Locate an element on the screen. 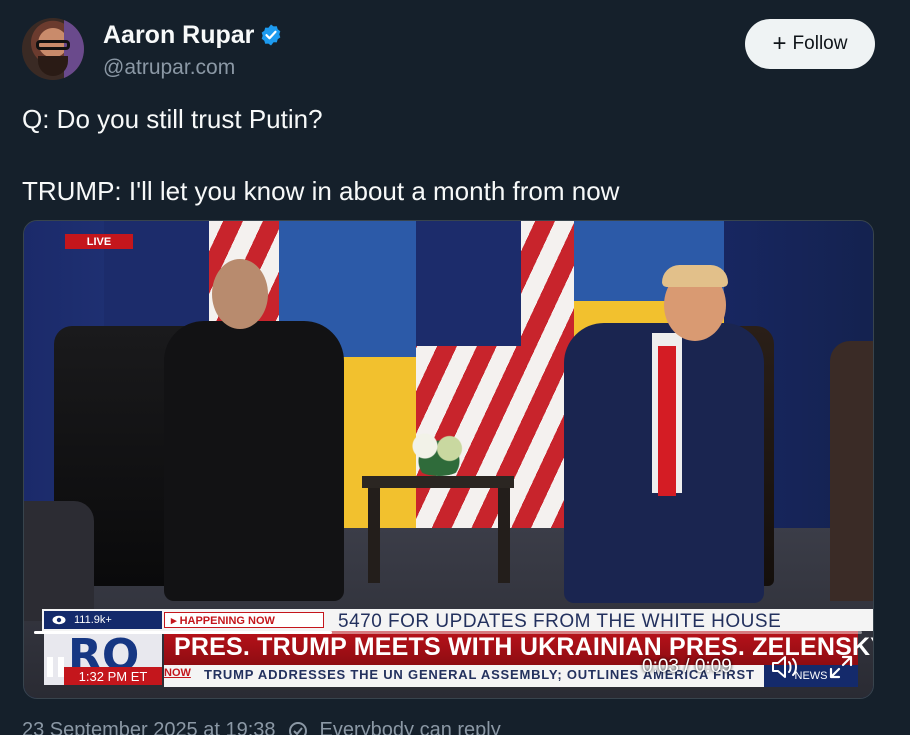 The width and height of the screenshot is (910, 735). plus-icon: + is located at coordinates (779, 43).